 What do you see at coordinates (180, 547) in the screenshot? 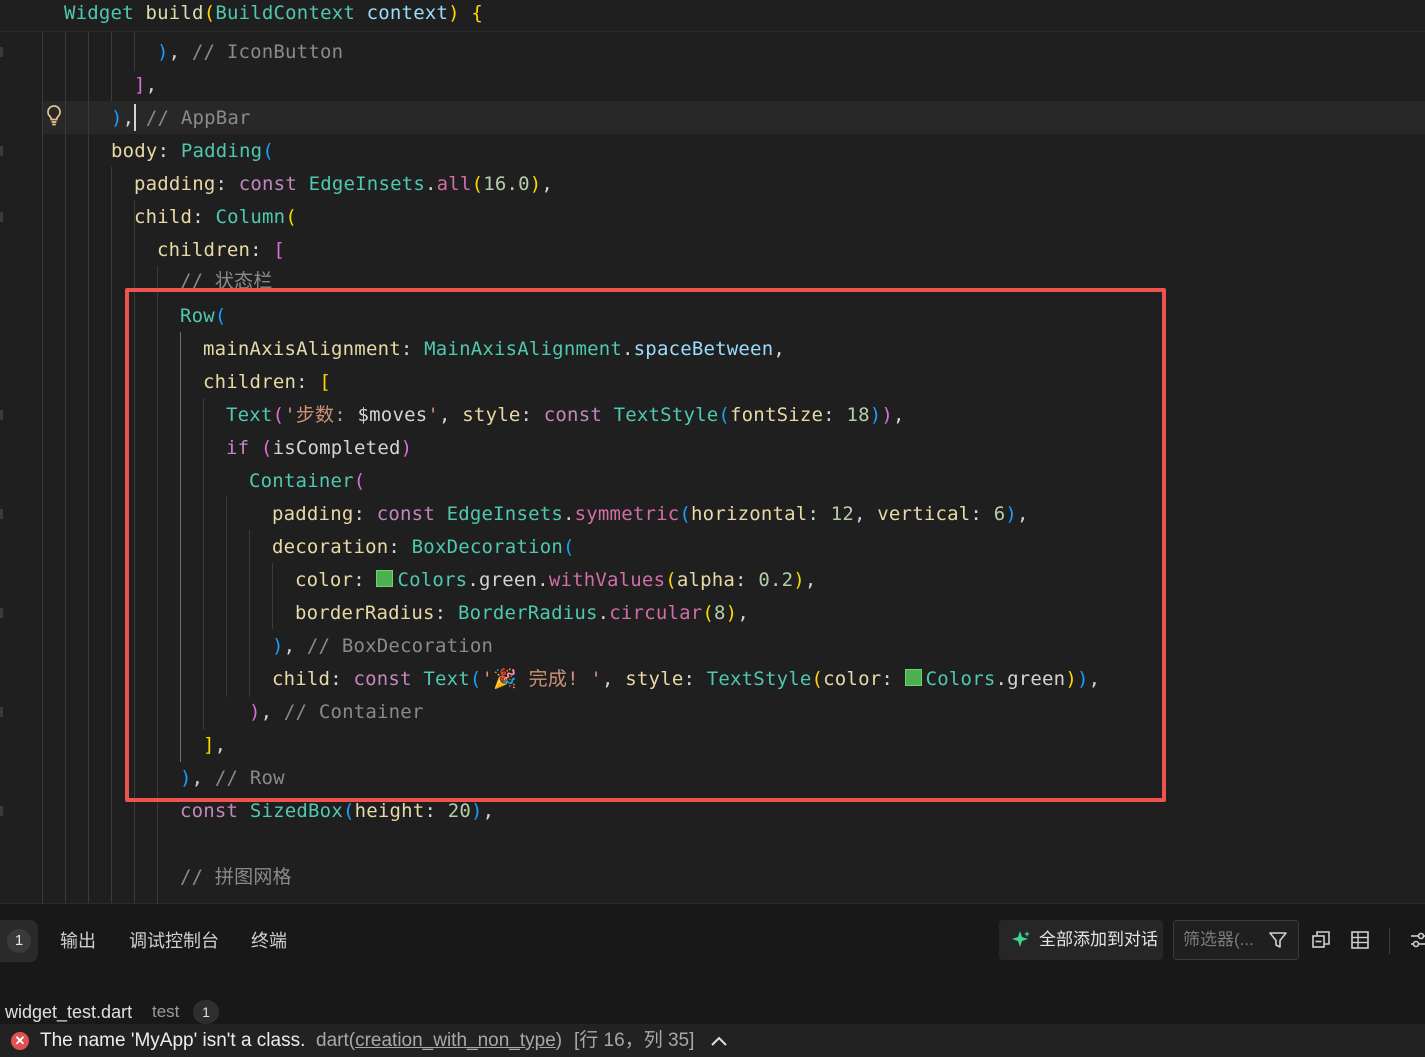
I see `indent-guide-active` at bounding box center [180, 547].